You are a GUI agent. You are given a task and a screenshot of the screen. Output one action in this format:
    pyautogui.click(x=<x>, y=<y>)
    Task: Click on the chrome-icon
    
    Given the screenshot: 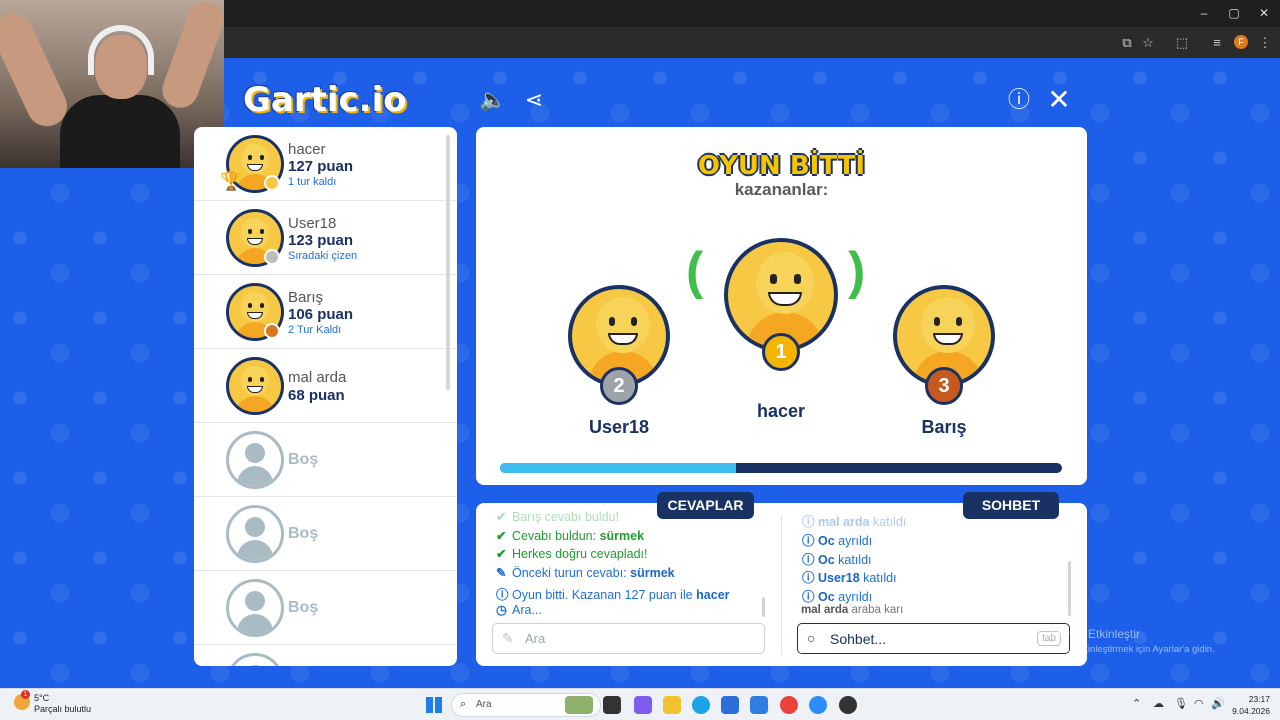 What is the action you would take?
    pyautogui.click(x=789, y=705)
    